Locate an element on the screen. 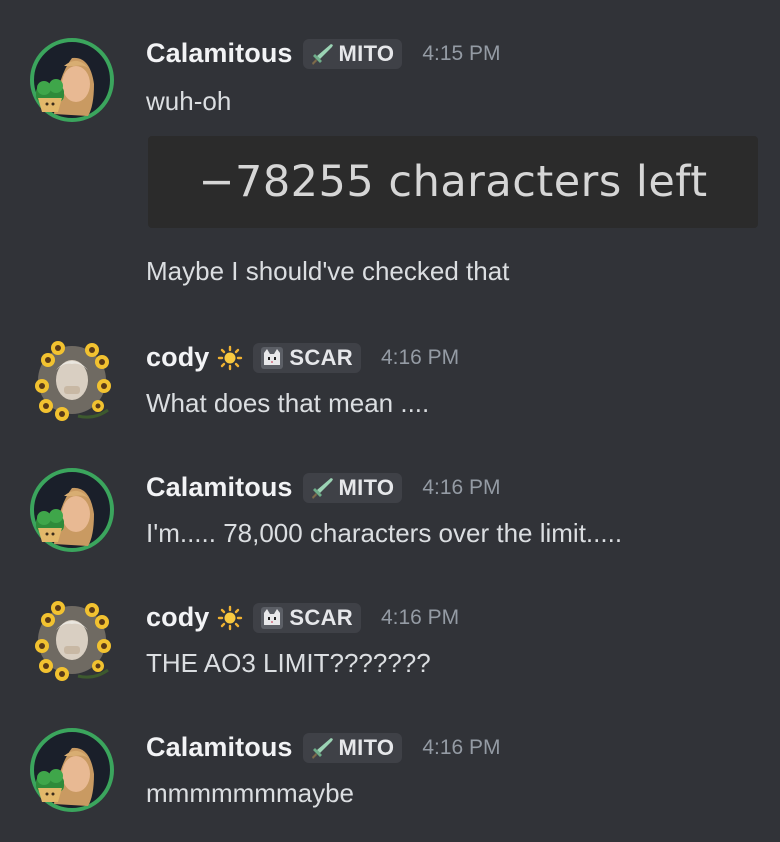 The height and width of the screenshot is (842, 780). timestamp: 4:15 PM is located at coordinates (461, 54).